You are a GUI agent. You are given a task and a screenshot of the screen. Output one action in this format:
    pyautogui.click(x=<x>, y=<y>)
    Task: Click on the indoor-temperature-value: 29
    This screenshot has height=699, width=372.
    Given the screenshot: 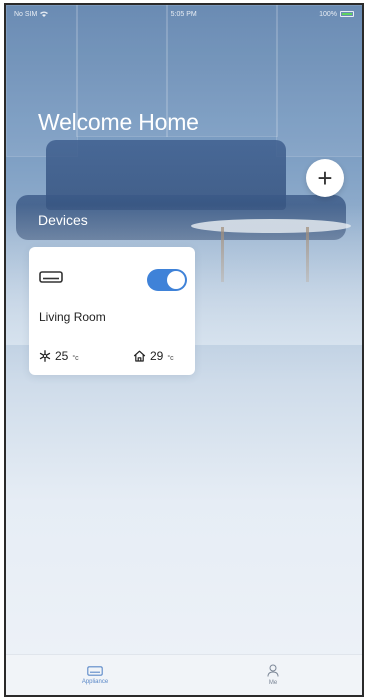 What is the action you would take?
    pyautogui.click(x=157, y=356)
    